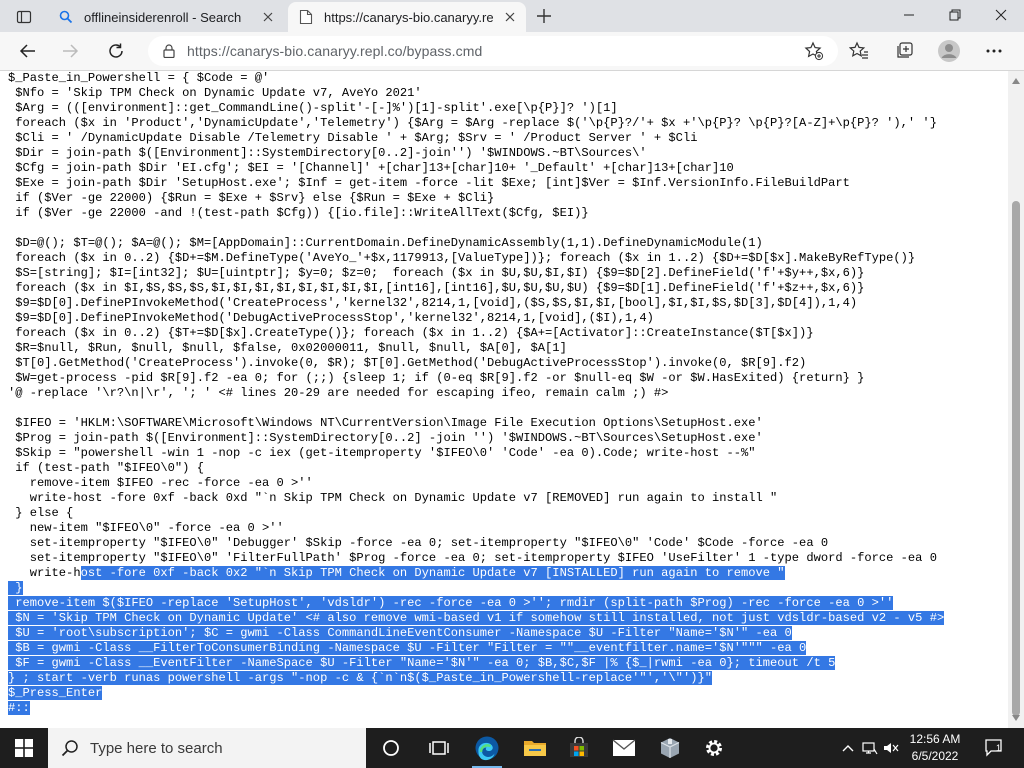  What do you see at coordinates (544, 16) in the screenshot?
I see `new-tab-button` at bounding box center [544, 16].